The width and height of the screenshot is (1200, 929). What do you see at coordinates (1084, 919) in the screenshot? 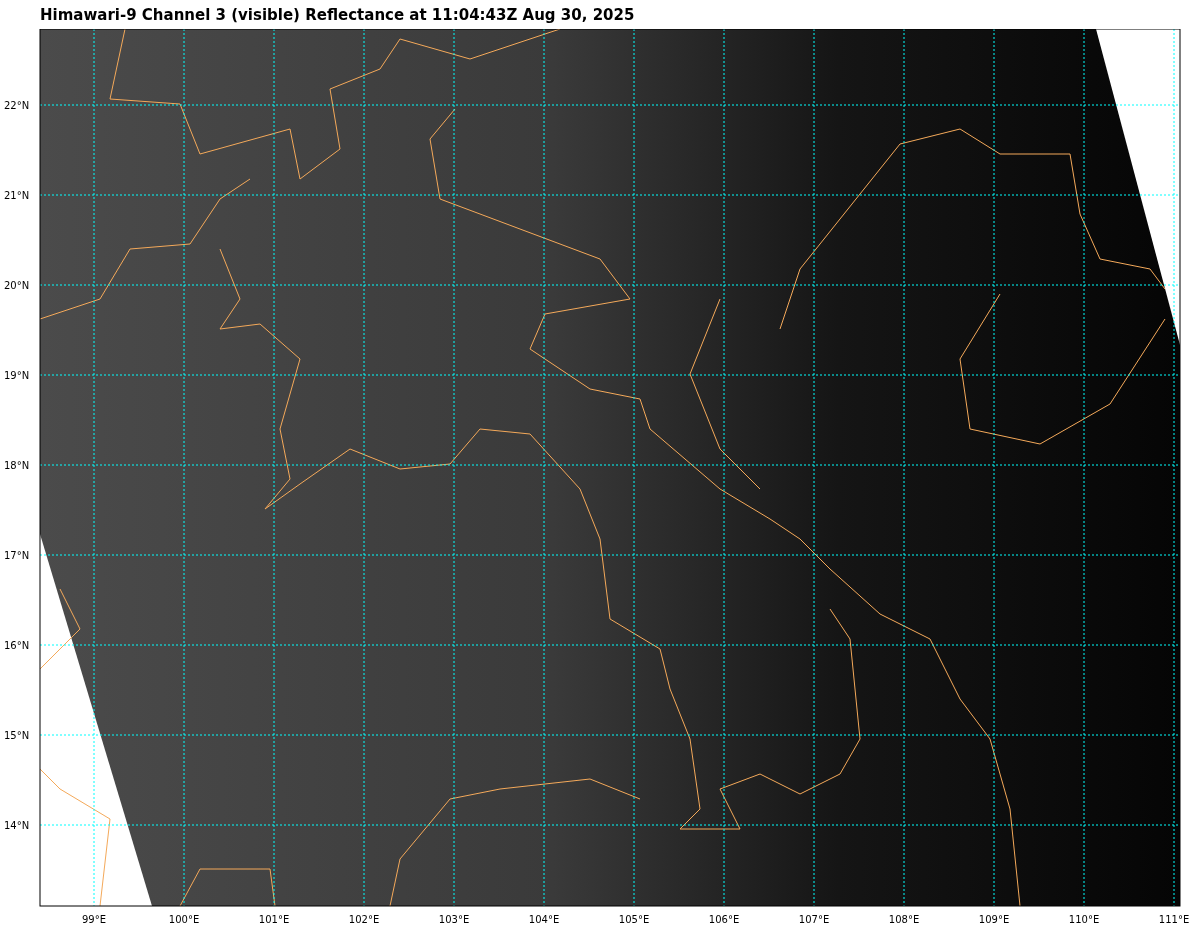
I see `longitude-label: 110°E` at bounding box center [1084, 919].